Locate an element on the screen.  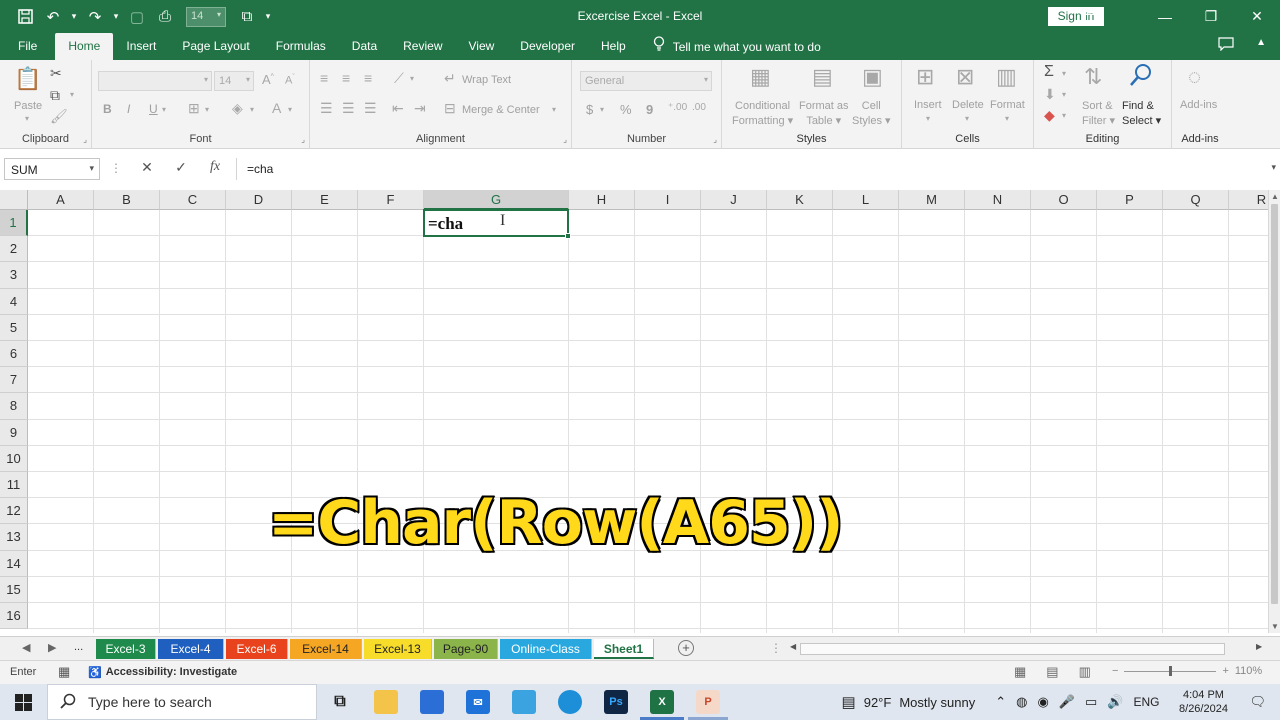
addins-button: Add-ins is located at coordinates (1198, 105).